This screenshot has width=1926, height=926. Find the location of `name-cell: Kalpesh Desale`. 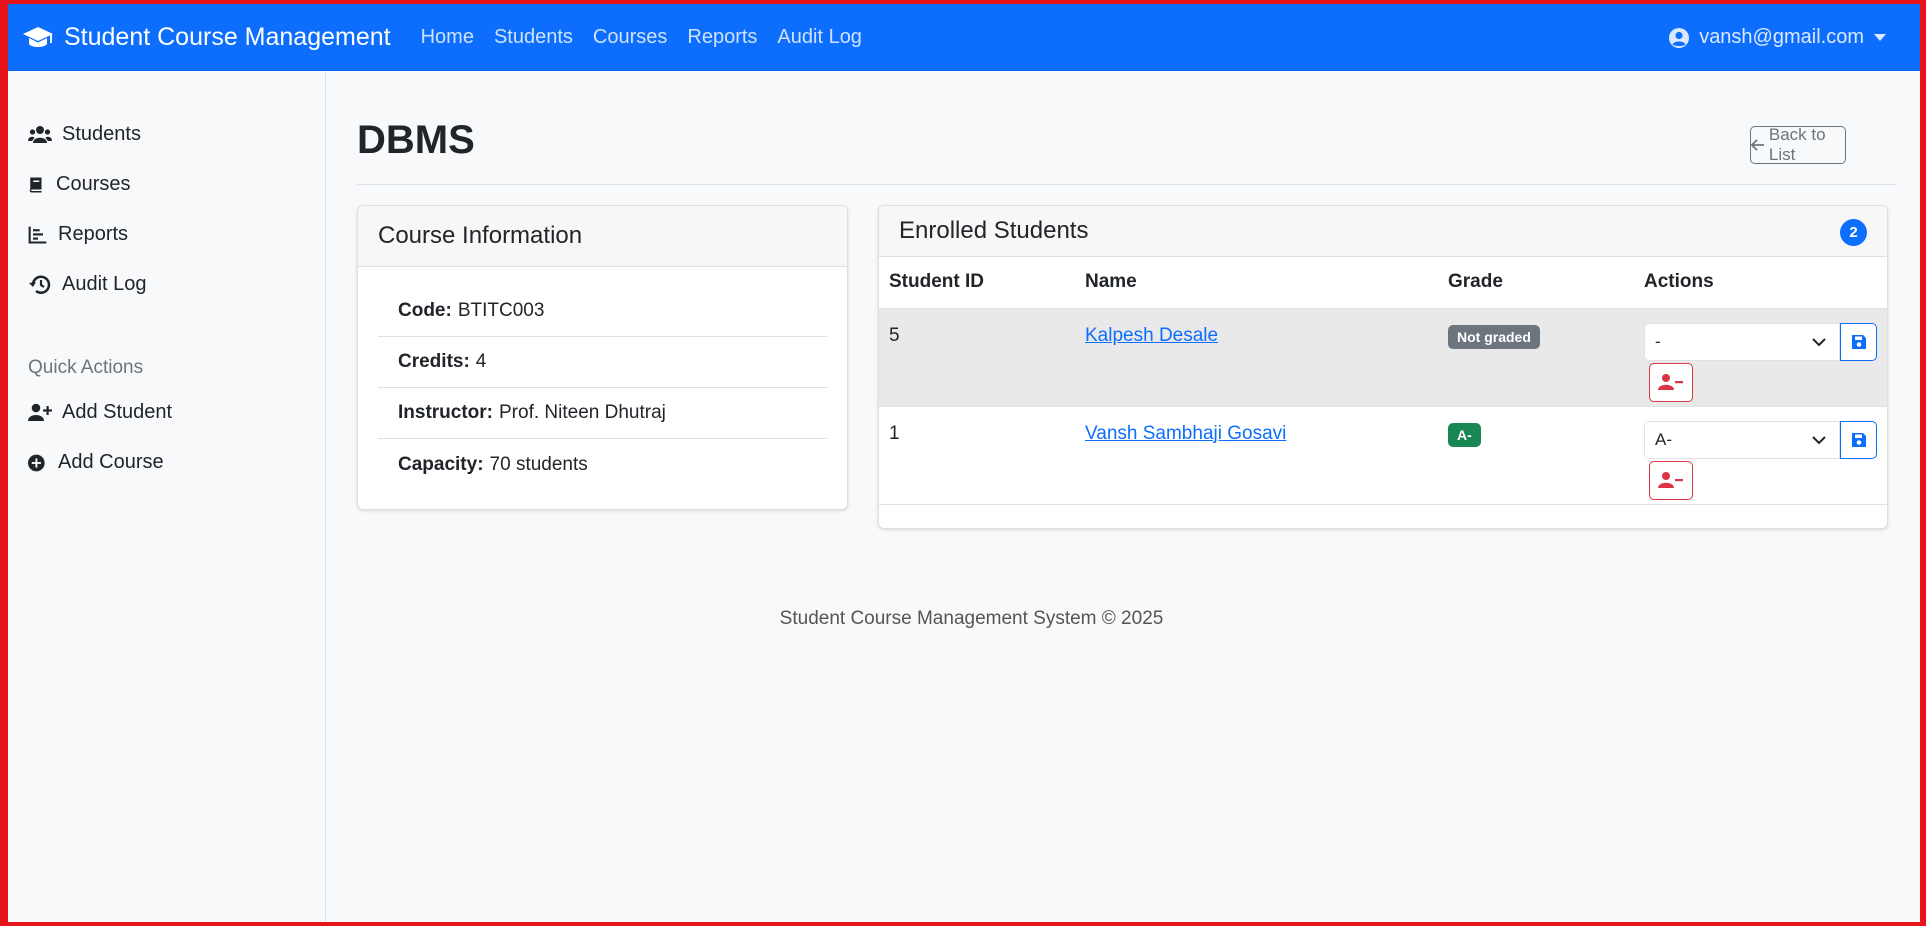

name-cell: Kalpesh Desale is located at coordinates (1256, 357).